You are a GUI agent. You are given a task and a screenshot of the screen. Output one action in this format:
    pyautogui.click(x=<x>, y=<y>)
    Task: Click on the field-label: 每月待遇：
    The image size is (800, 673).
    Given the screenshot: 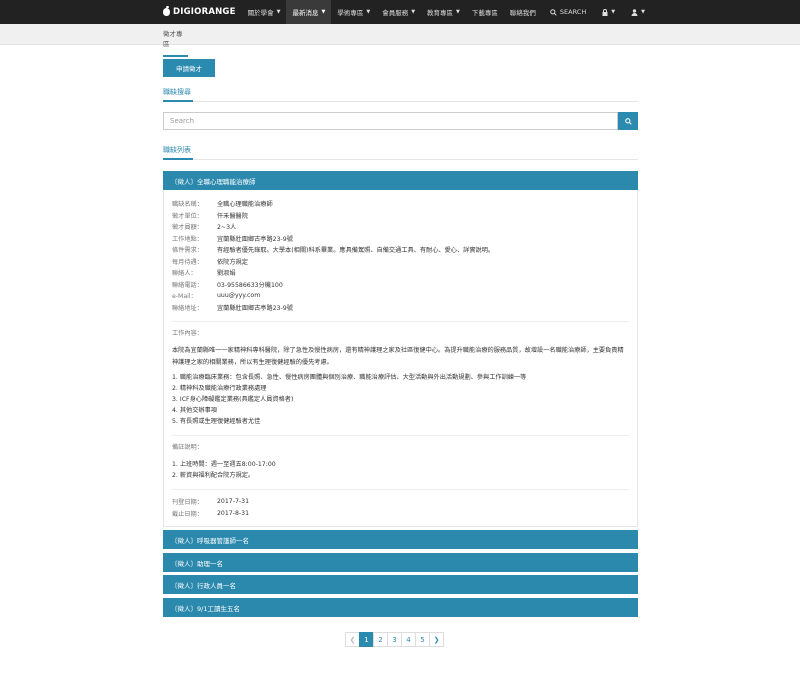 What is the action you would take?
    pyautogui.click(x=187, y=262)
    